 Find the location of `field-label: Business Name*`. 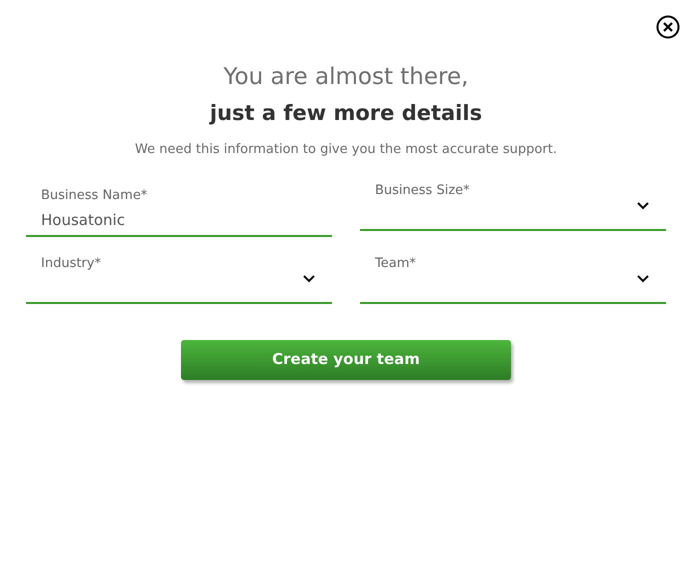

field-label: Business Name* is located at coordinates (94, 195).